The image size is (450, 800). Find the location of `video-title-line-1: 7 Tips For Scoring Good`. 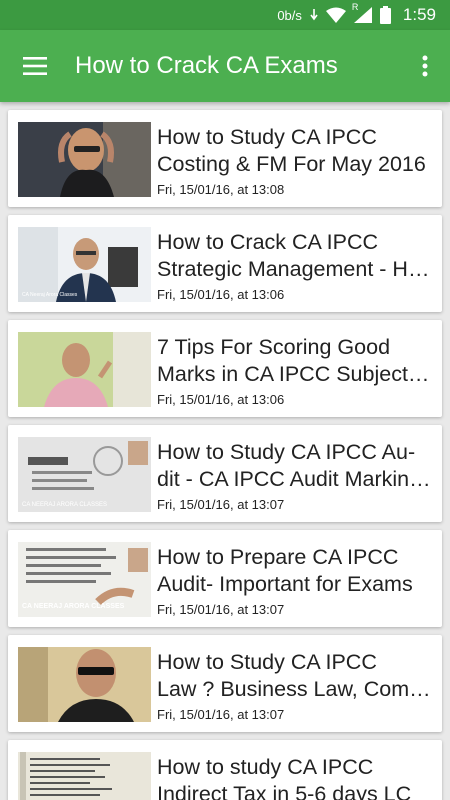

video-title-line-1: 7 Tips For Scoring Good is located at coordinates (274, 347).